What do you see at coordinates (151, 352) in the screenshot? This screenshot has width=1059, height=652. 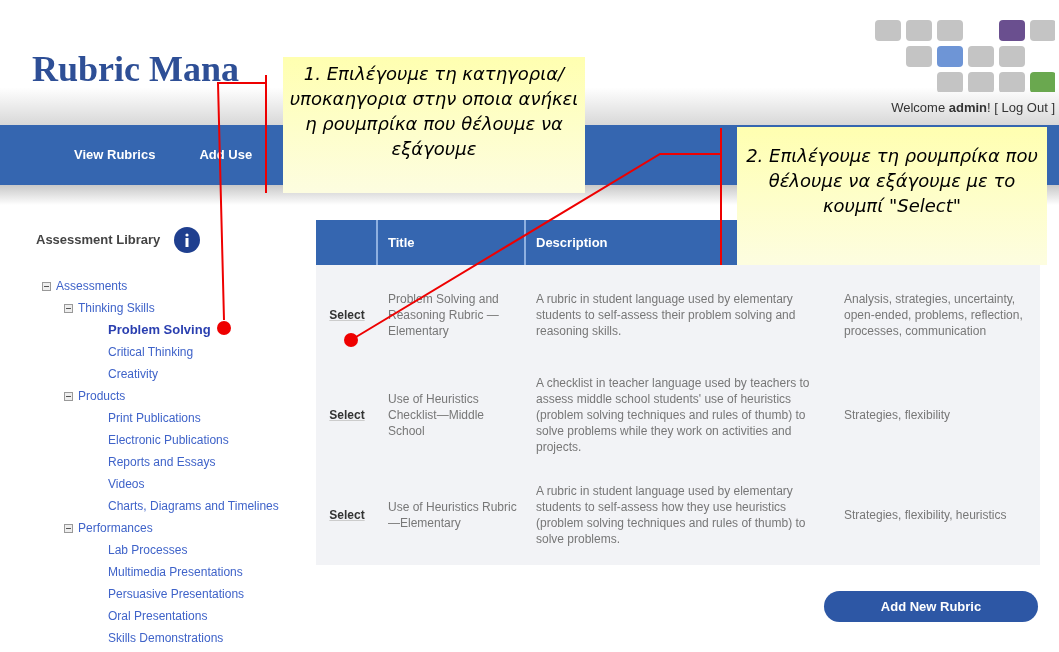 I see `tree-item: Critical Thinking` at bounding box center [151, 352].